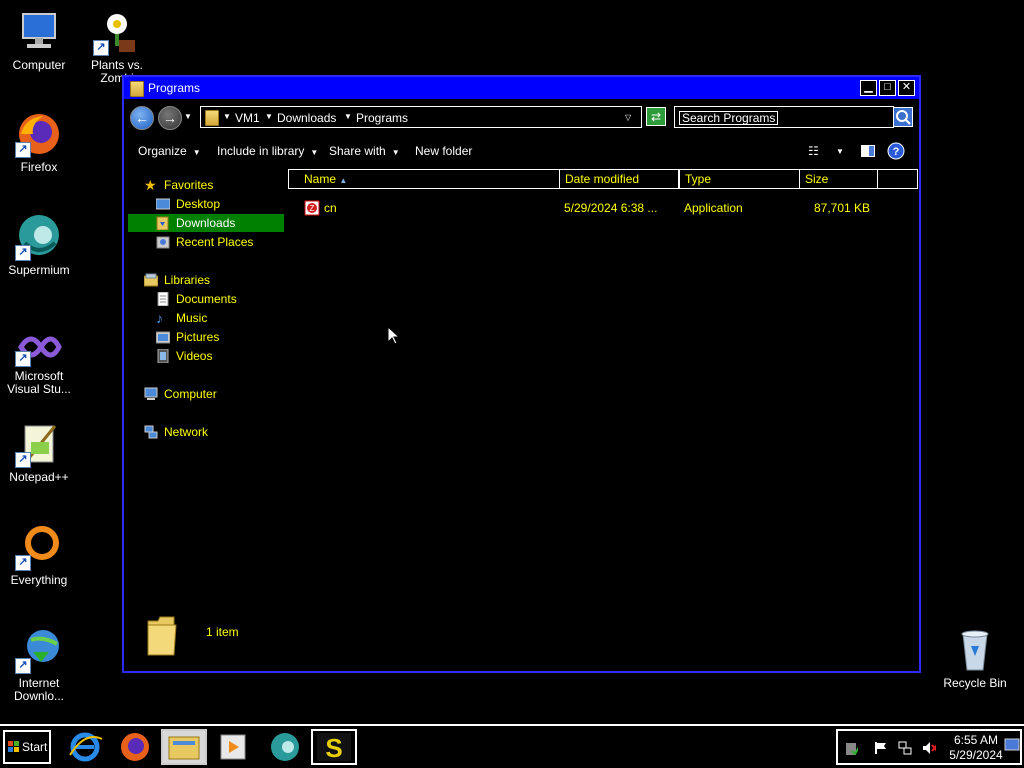 This screenshot has width=1024, height=768. I want to click on clock: 6:55 AM 5/29/2024, so click(976, 748).